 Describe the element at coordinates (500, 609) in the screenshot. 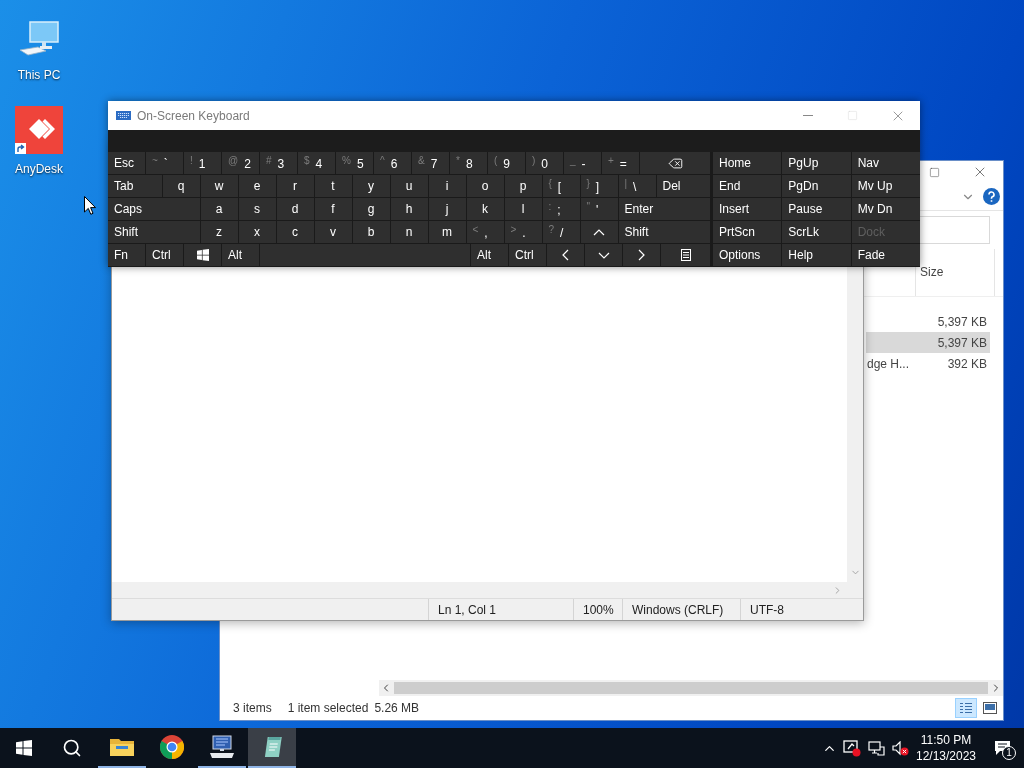

I see `status-text: Ln 1, Col 1` at that location.